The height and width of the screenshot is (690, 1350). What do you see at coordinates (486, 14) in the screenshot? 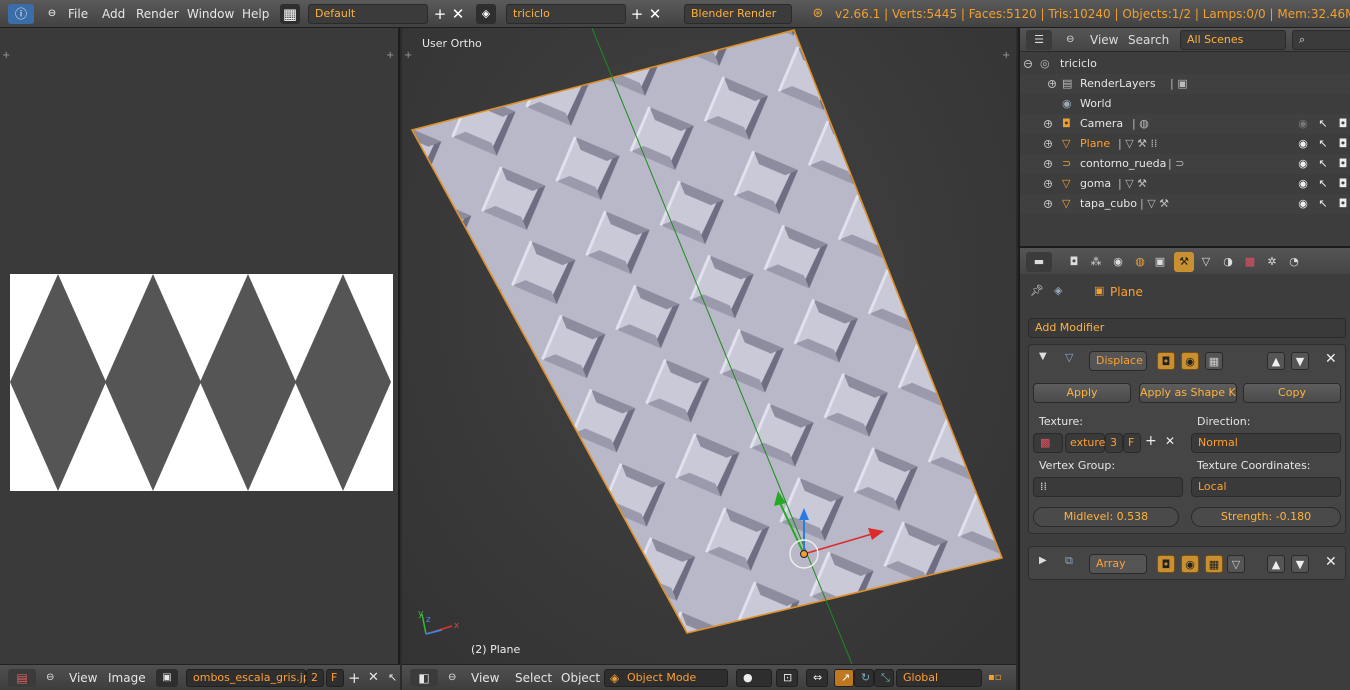
I see `scene-icon: ◈` at bounding box center [486, 14].